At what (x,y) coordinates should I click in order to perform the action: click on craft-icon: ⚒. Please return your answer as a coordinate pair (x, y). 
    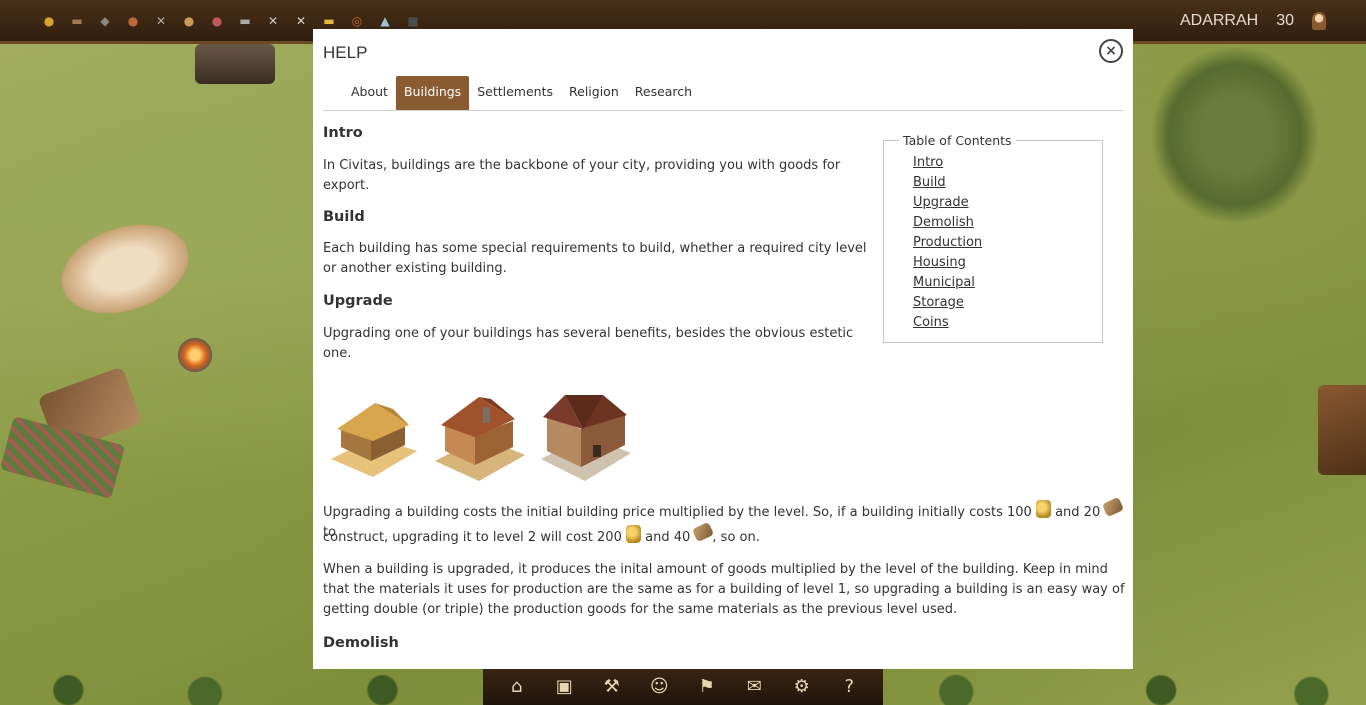
    Looking at the image, I should click on (612, 687).